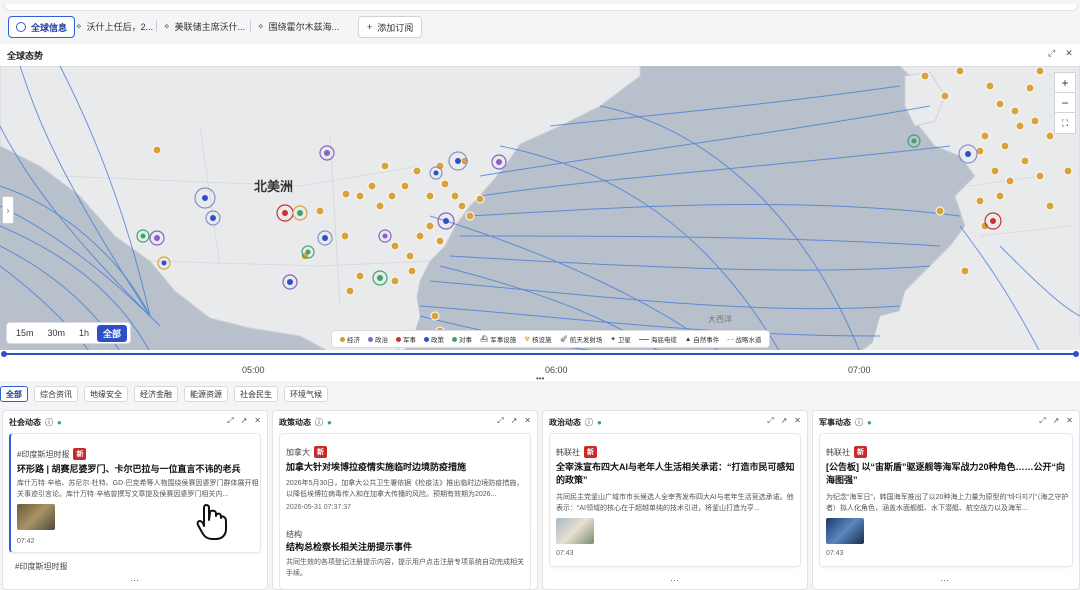  What do you see at coordinates (206, 394) in the screenshot?
I see `category-energy: 能源资源` at bounding box center [206, 394].